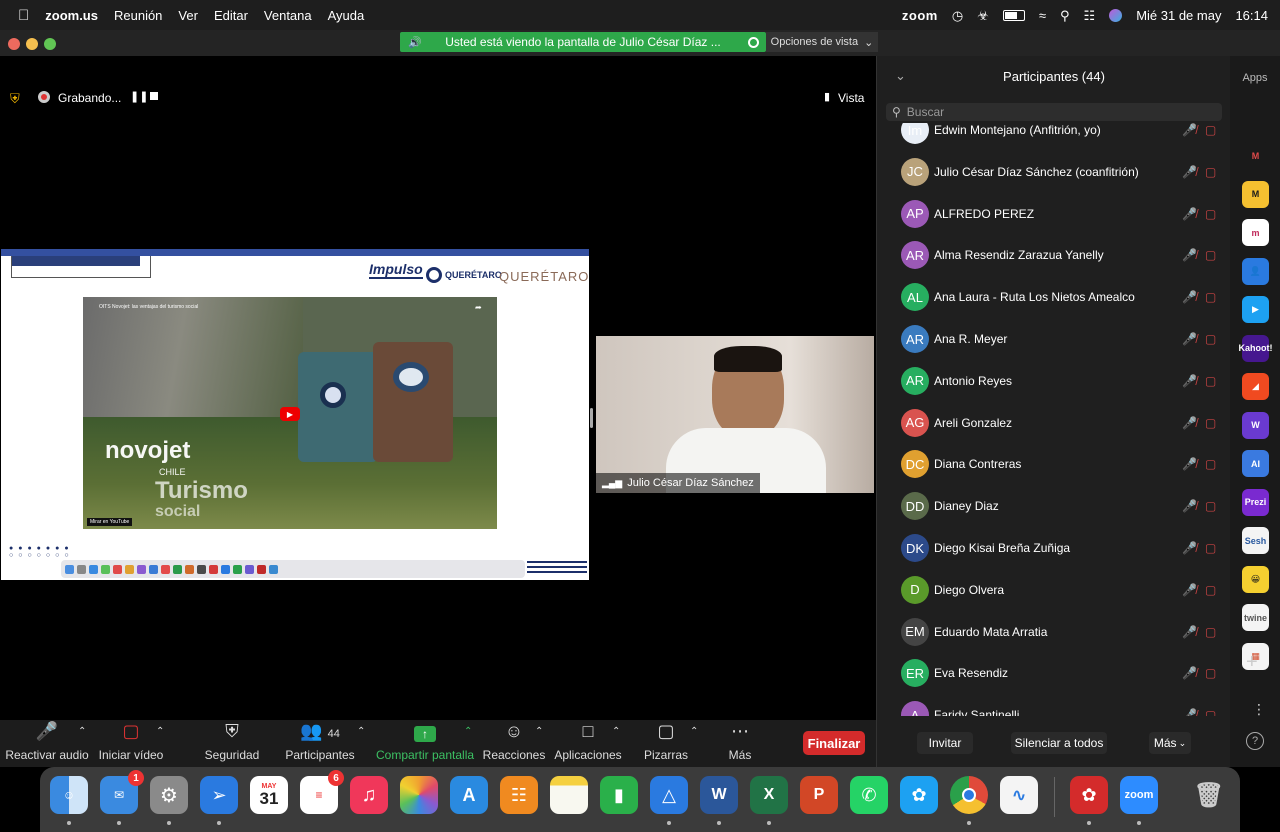 This screenshot has height=832, width=1280. Describe the element at coordinates (1054, 548) in the screenshot. I see `participant-row: DK Diego Kisai Breña Zuñiga 🎤̸ ▢` at that location.